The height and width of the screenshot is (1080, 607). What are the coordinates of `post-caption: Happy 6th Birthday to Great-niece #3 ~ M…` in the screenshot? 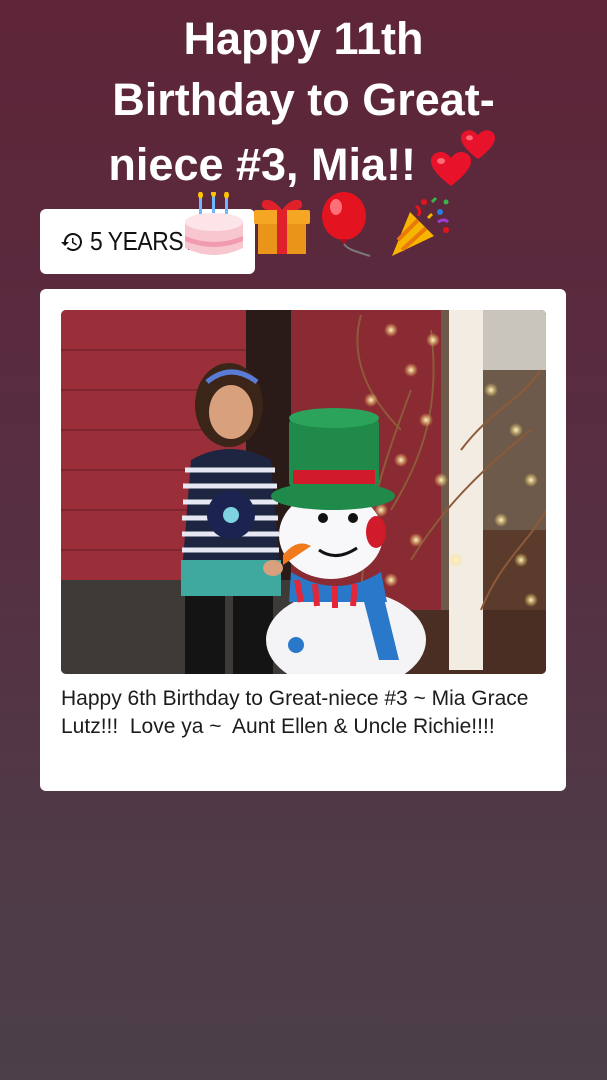 It's located at (298, 712).